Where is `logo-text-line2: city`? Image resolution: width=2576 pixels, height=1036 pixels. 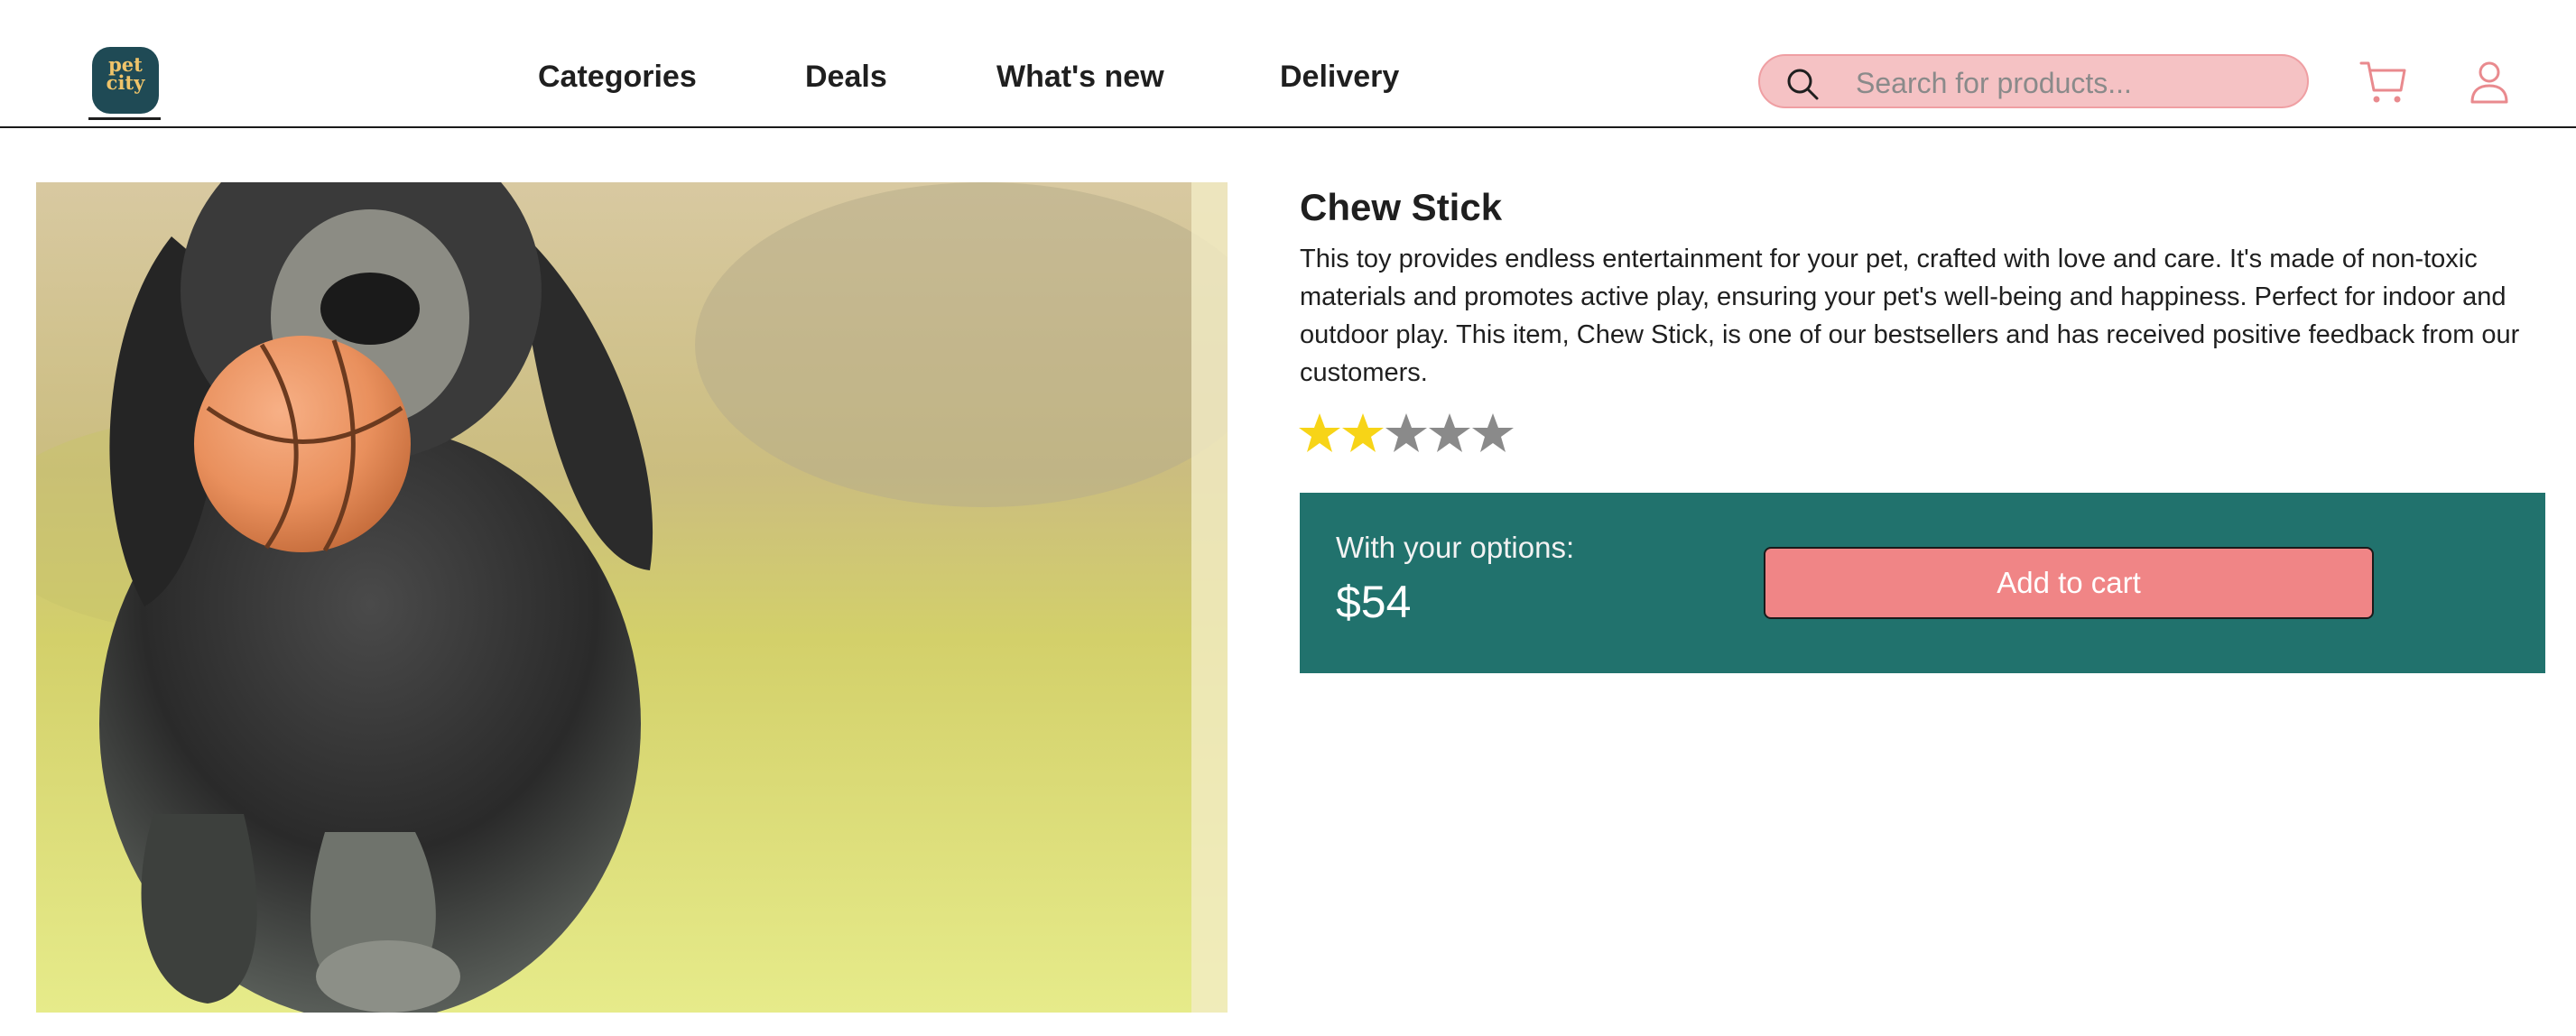
logo-text-line2: city is located at coordinates (125, 82).